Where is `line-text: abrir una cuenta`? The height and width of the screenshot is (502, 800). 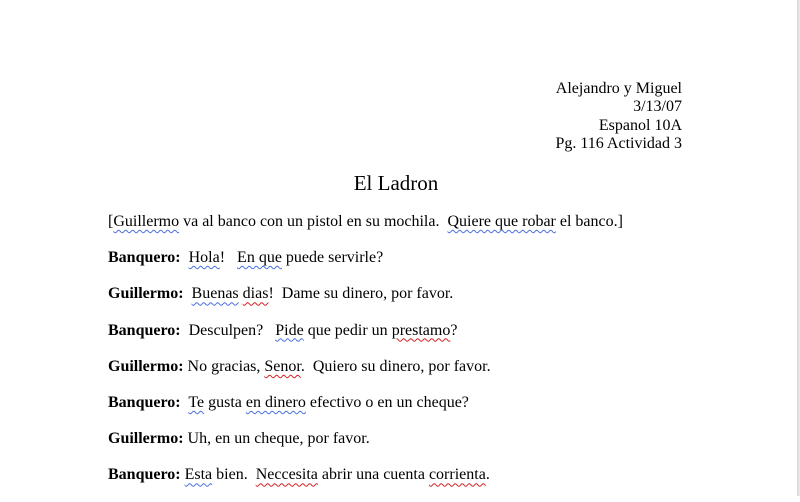 line-text: abrir una cuenta is located at coordinates (373, 475).